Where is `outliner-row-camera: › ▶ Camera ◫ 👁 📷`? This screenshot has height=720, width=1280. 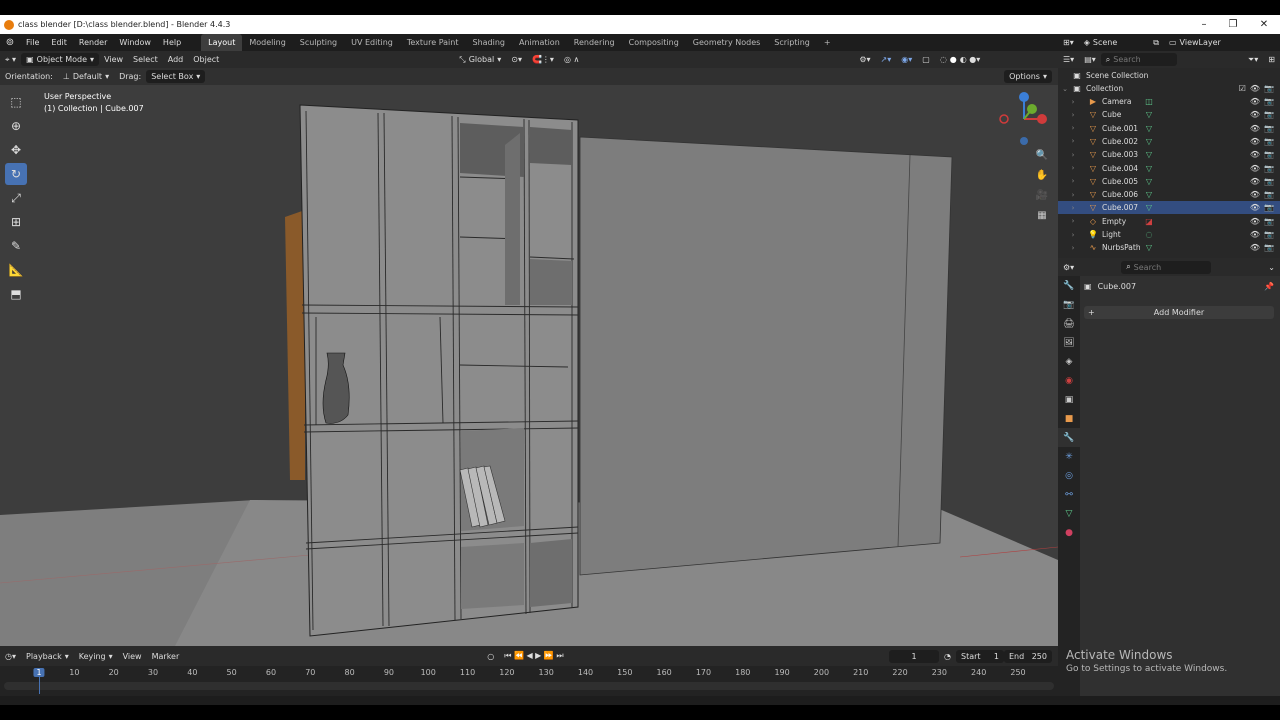 outliner-row-camera: › ▶ Camera ◫ 👁 📷 is located at coordinates (1169, 101).